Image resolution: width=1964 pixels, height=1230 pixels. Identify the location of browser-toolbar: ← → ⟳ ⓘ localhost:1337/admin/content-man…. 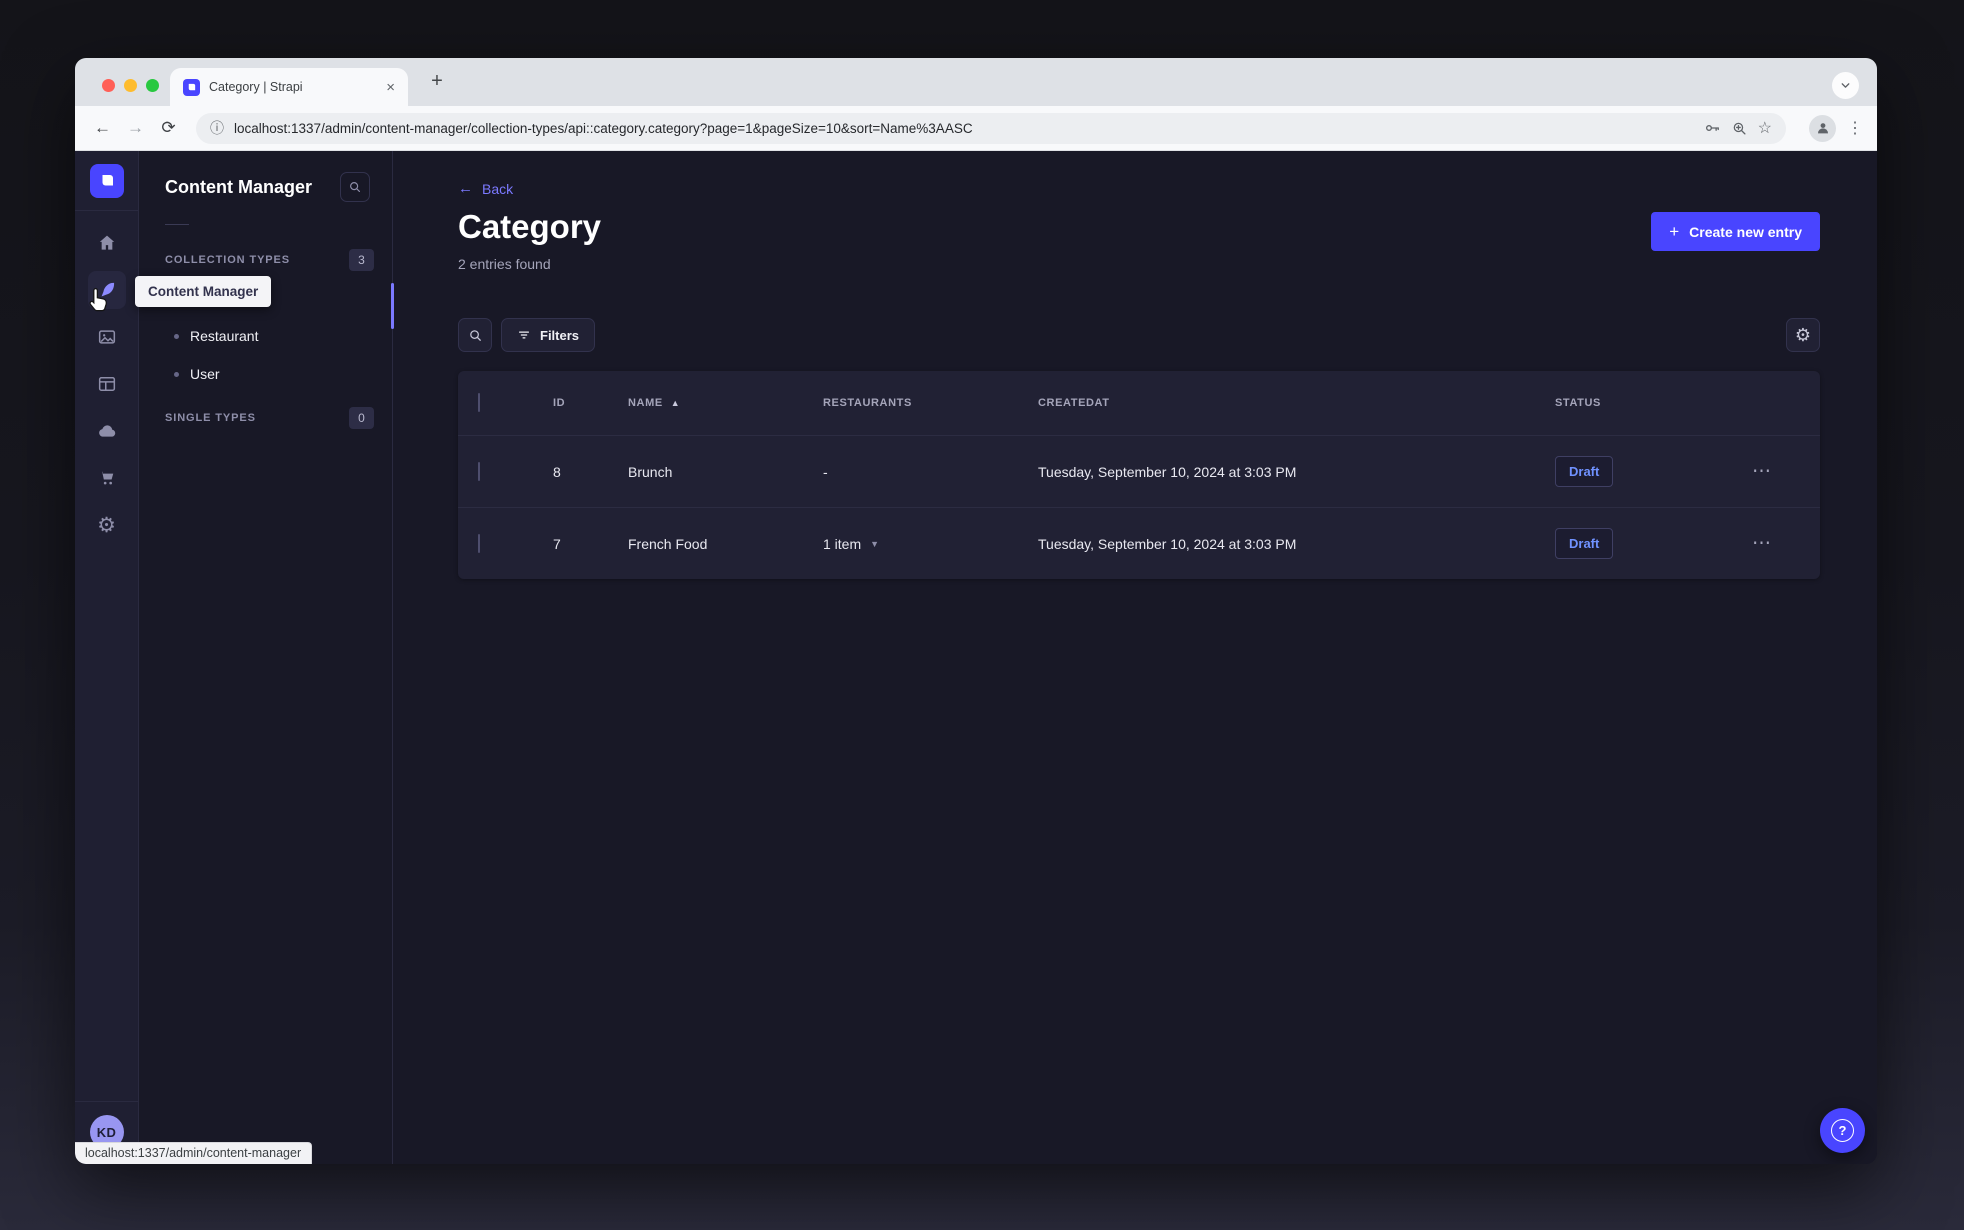
(976, 128).